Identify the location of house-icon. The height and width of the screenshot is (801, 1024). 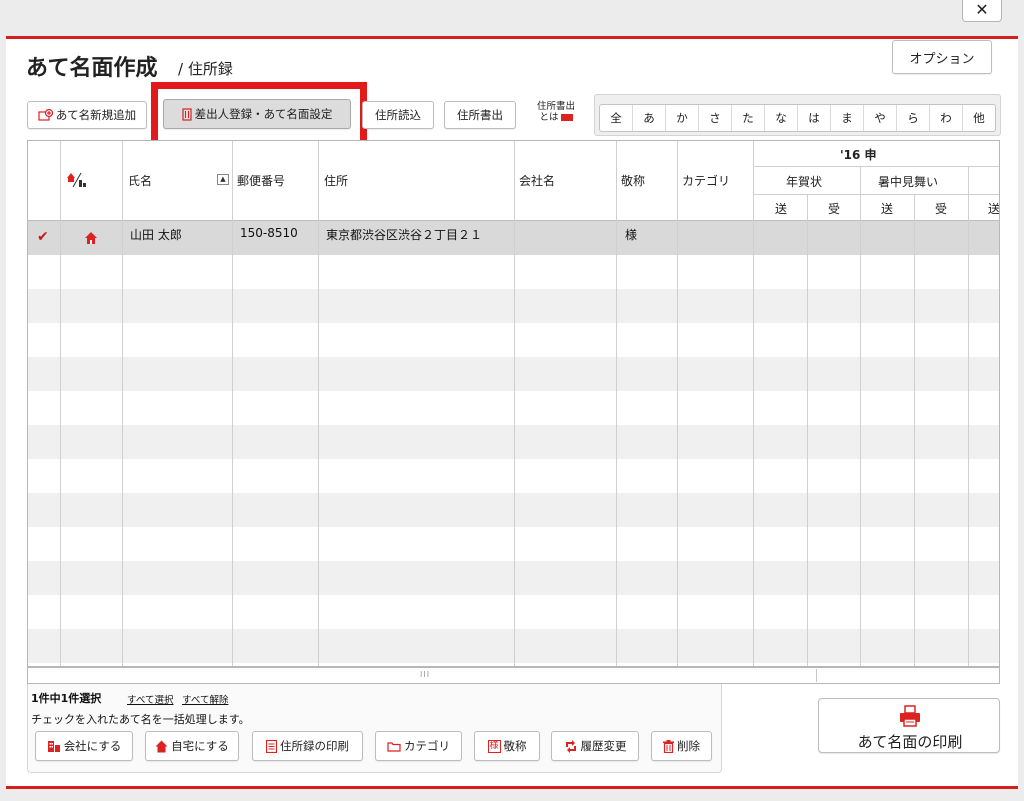
(161, 746).